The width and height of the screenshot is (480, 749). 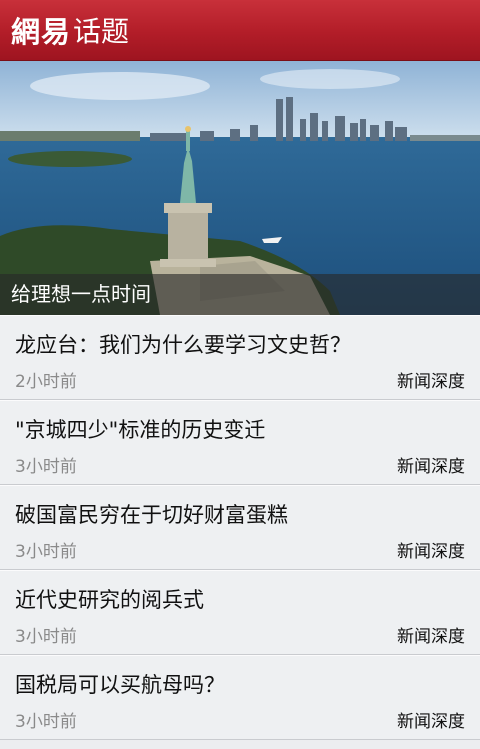 I want to click on list-item: 破国富民穷在于切好财富蛋糕 3小时前 新闻深度, so click(x=240, y=527).